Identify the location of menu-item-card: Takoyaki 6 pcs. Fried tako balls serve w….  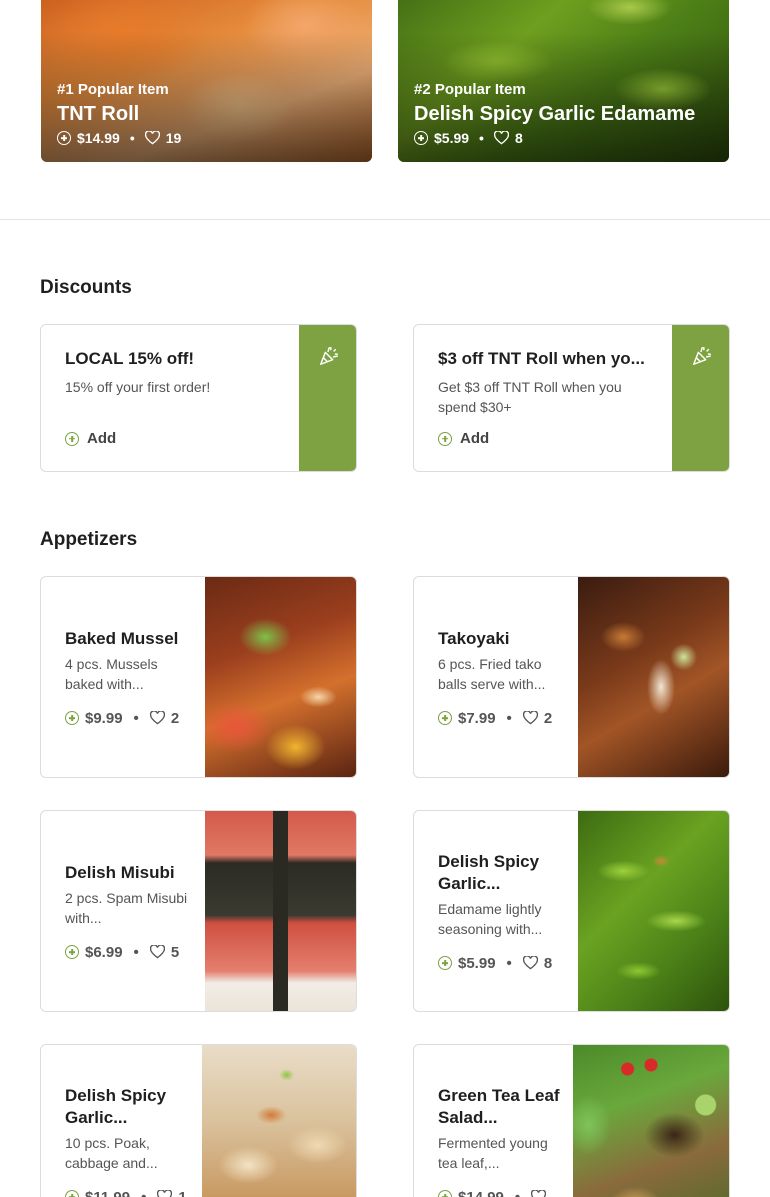
(571, 677).